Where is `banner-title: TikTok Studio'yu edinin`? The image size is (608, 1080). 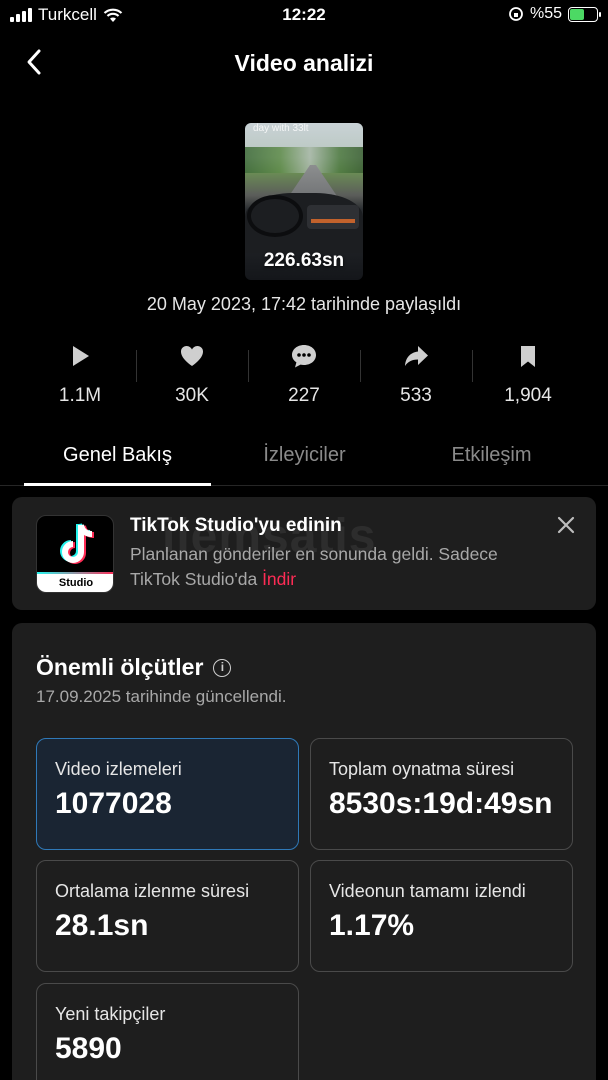 banner-title: TikTok Studio'yu edinin is located at coordinates (236, 525).